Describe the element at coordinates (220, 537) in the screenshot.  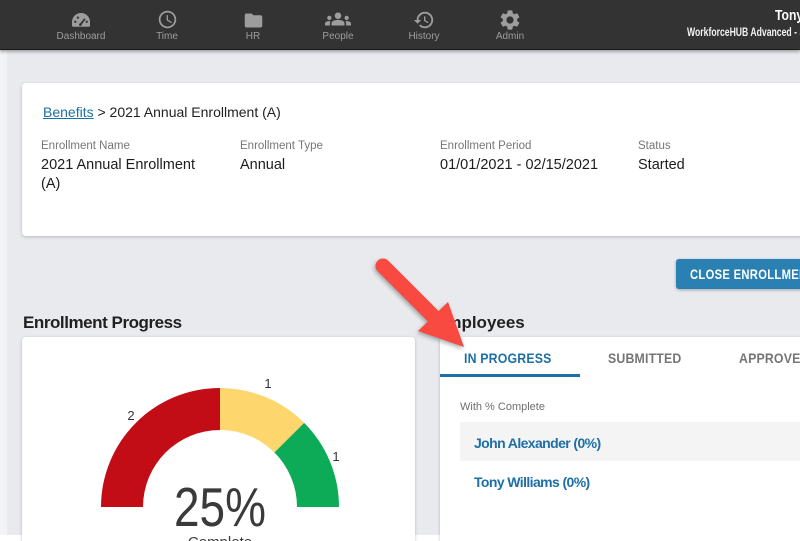
I see `svg-text: Complete` at that location.